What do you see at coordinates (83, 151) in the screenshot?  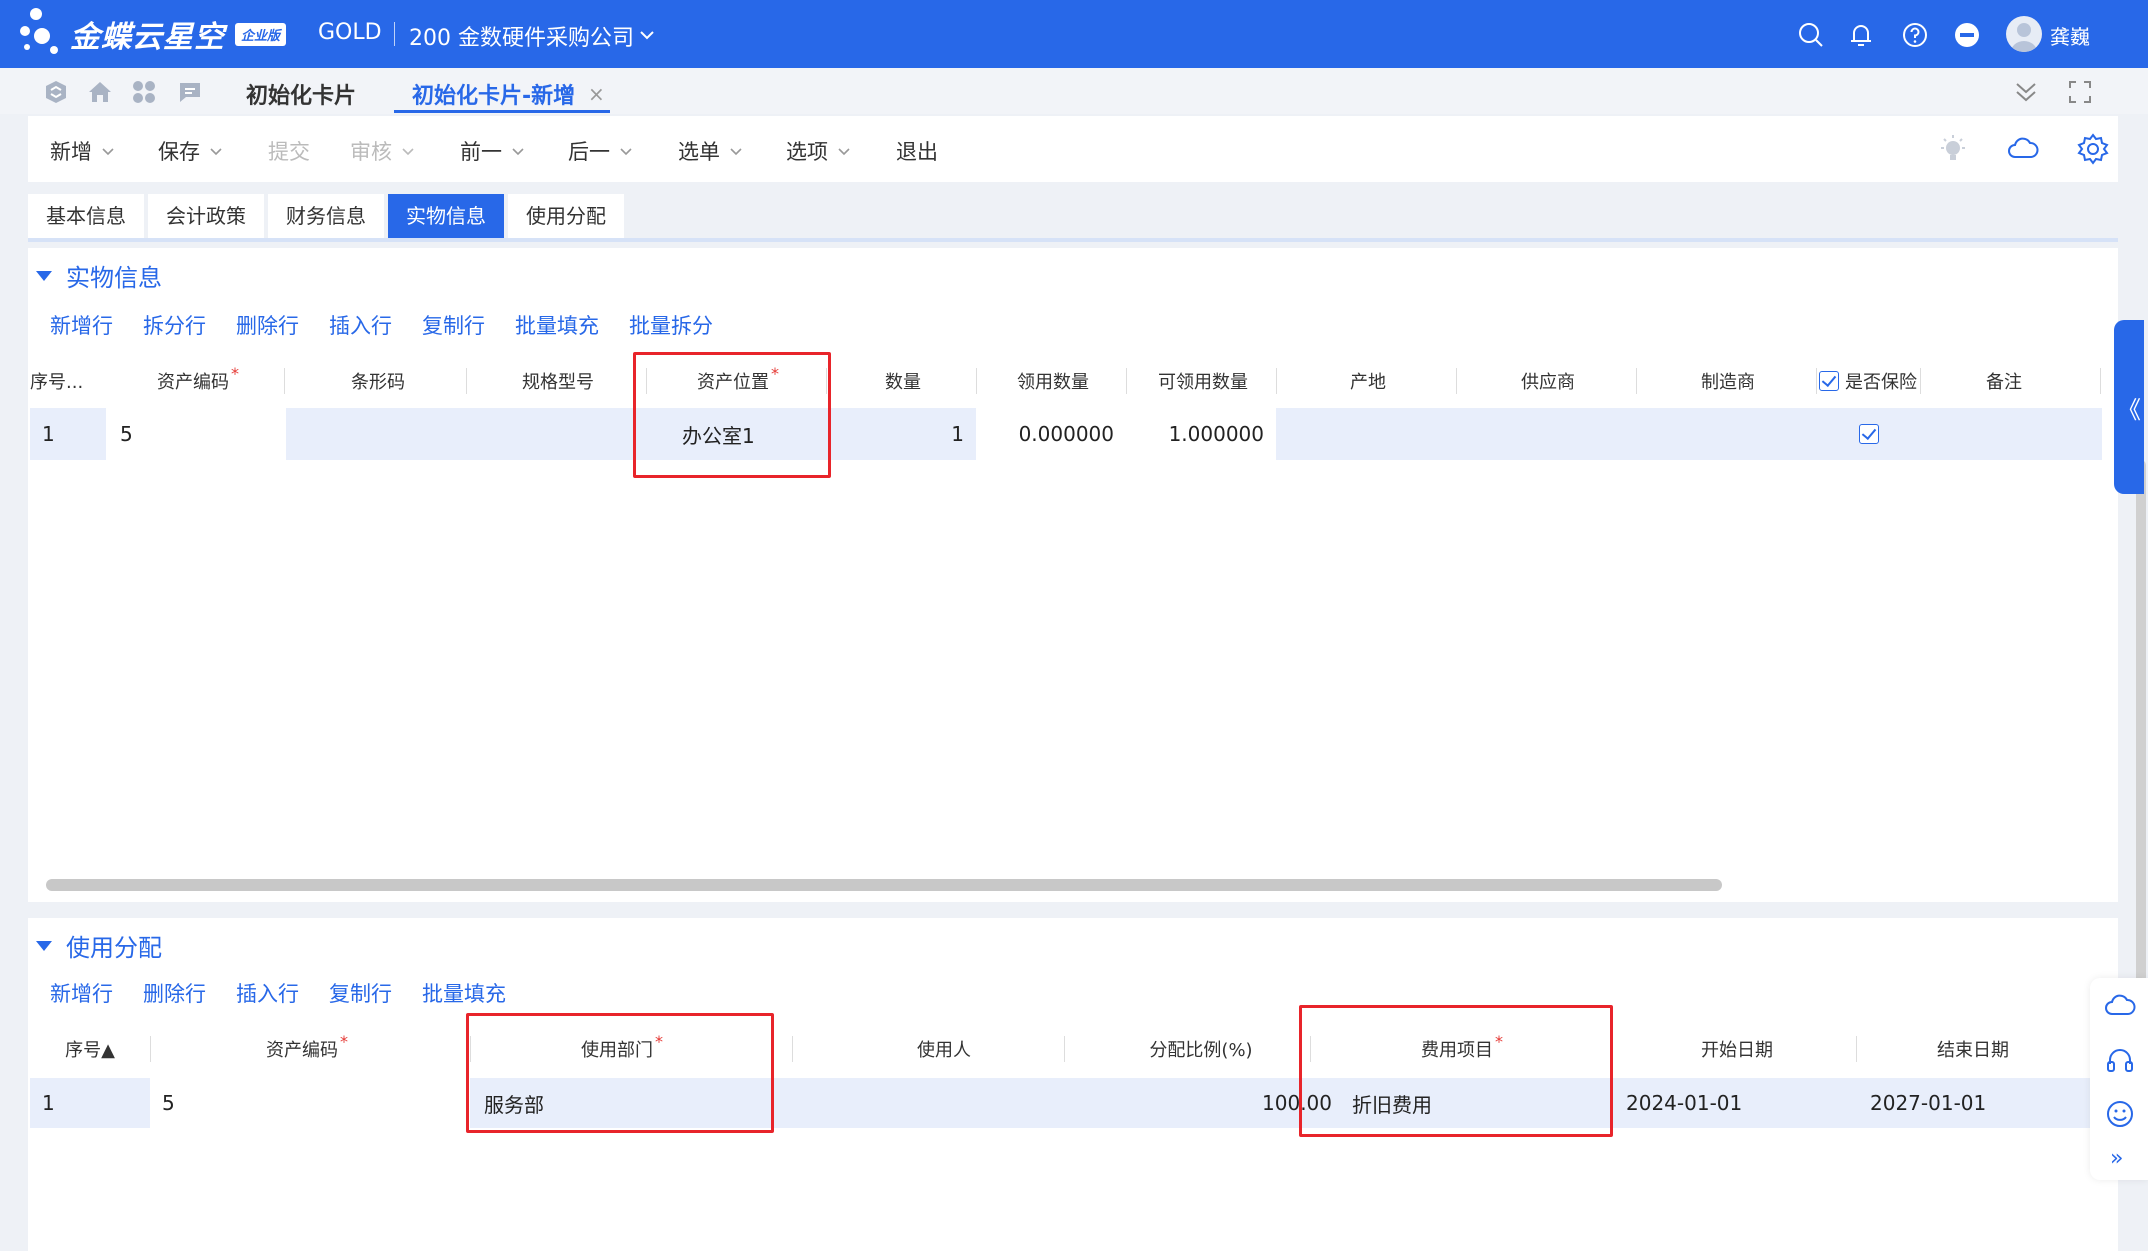 I see `new-button: 新增` at bounding box center [83, 151].